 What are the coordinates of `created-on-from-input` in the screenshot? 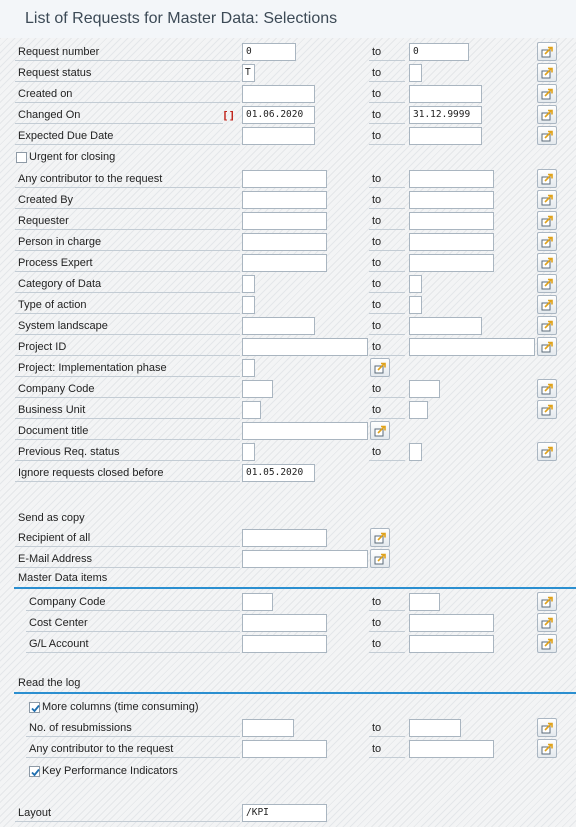 It's located at (278, 94).